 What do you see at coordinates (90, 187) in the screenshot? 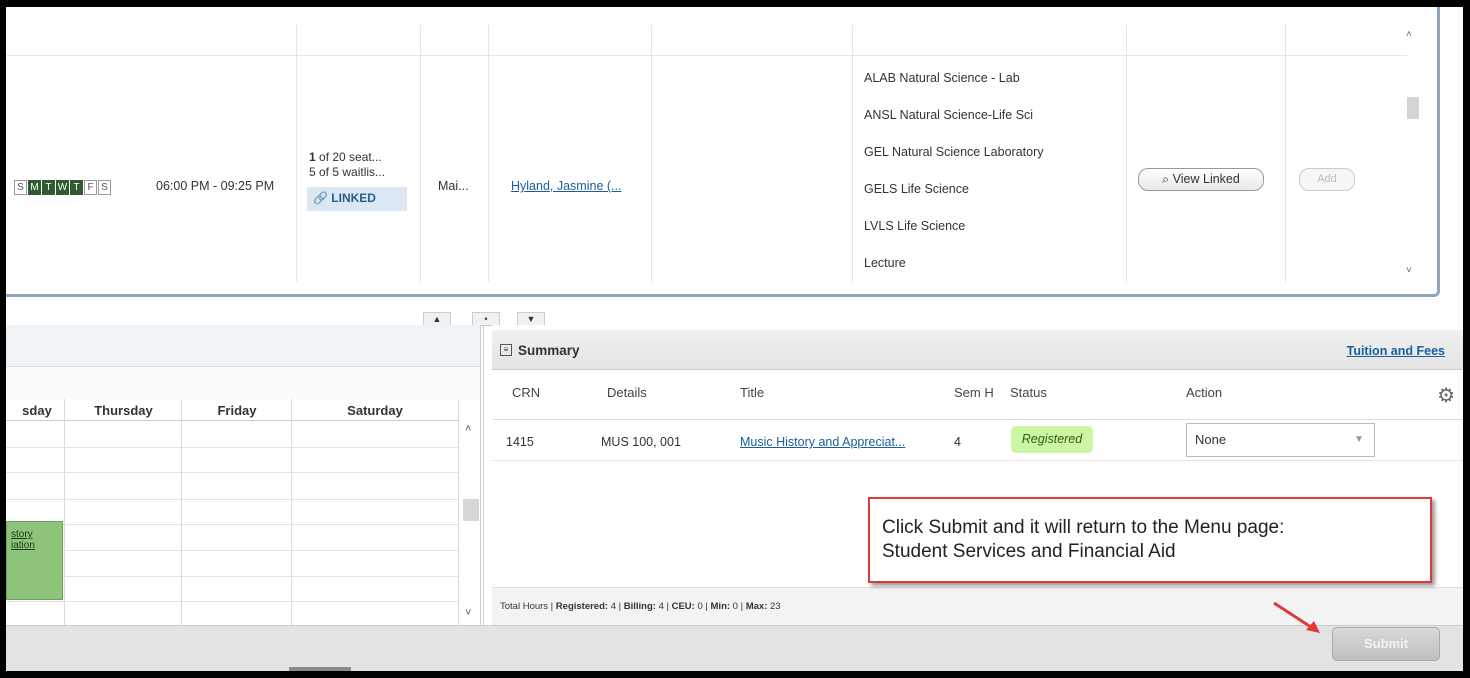
I see `day-friday: F` at bounding box center [90, 187].